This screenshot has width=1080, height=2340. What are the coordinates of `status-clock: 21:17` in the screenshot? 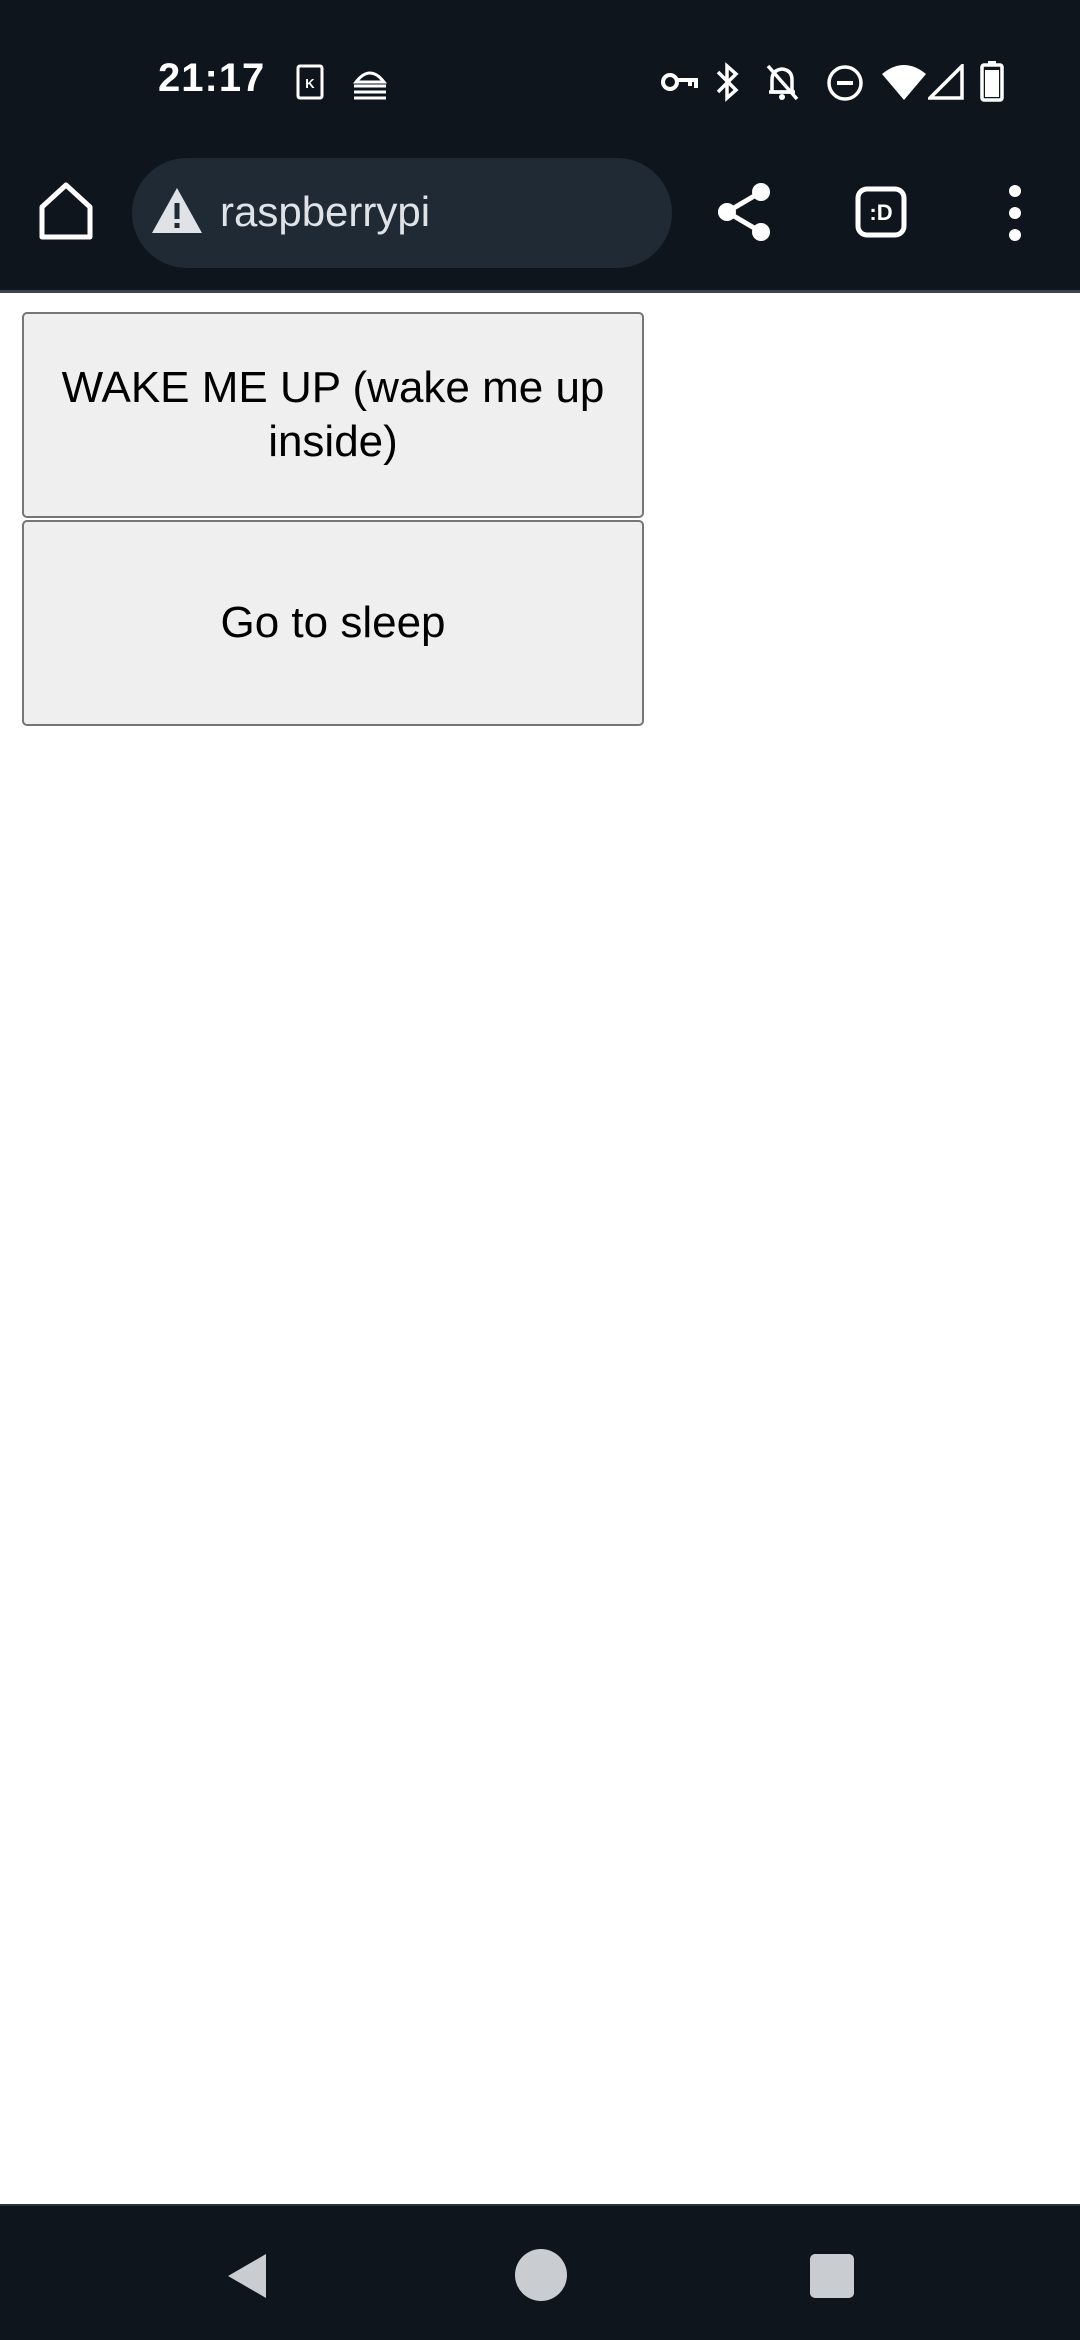 It's located at (212, 78).